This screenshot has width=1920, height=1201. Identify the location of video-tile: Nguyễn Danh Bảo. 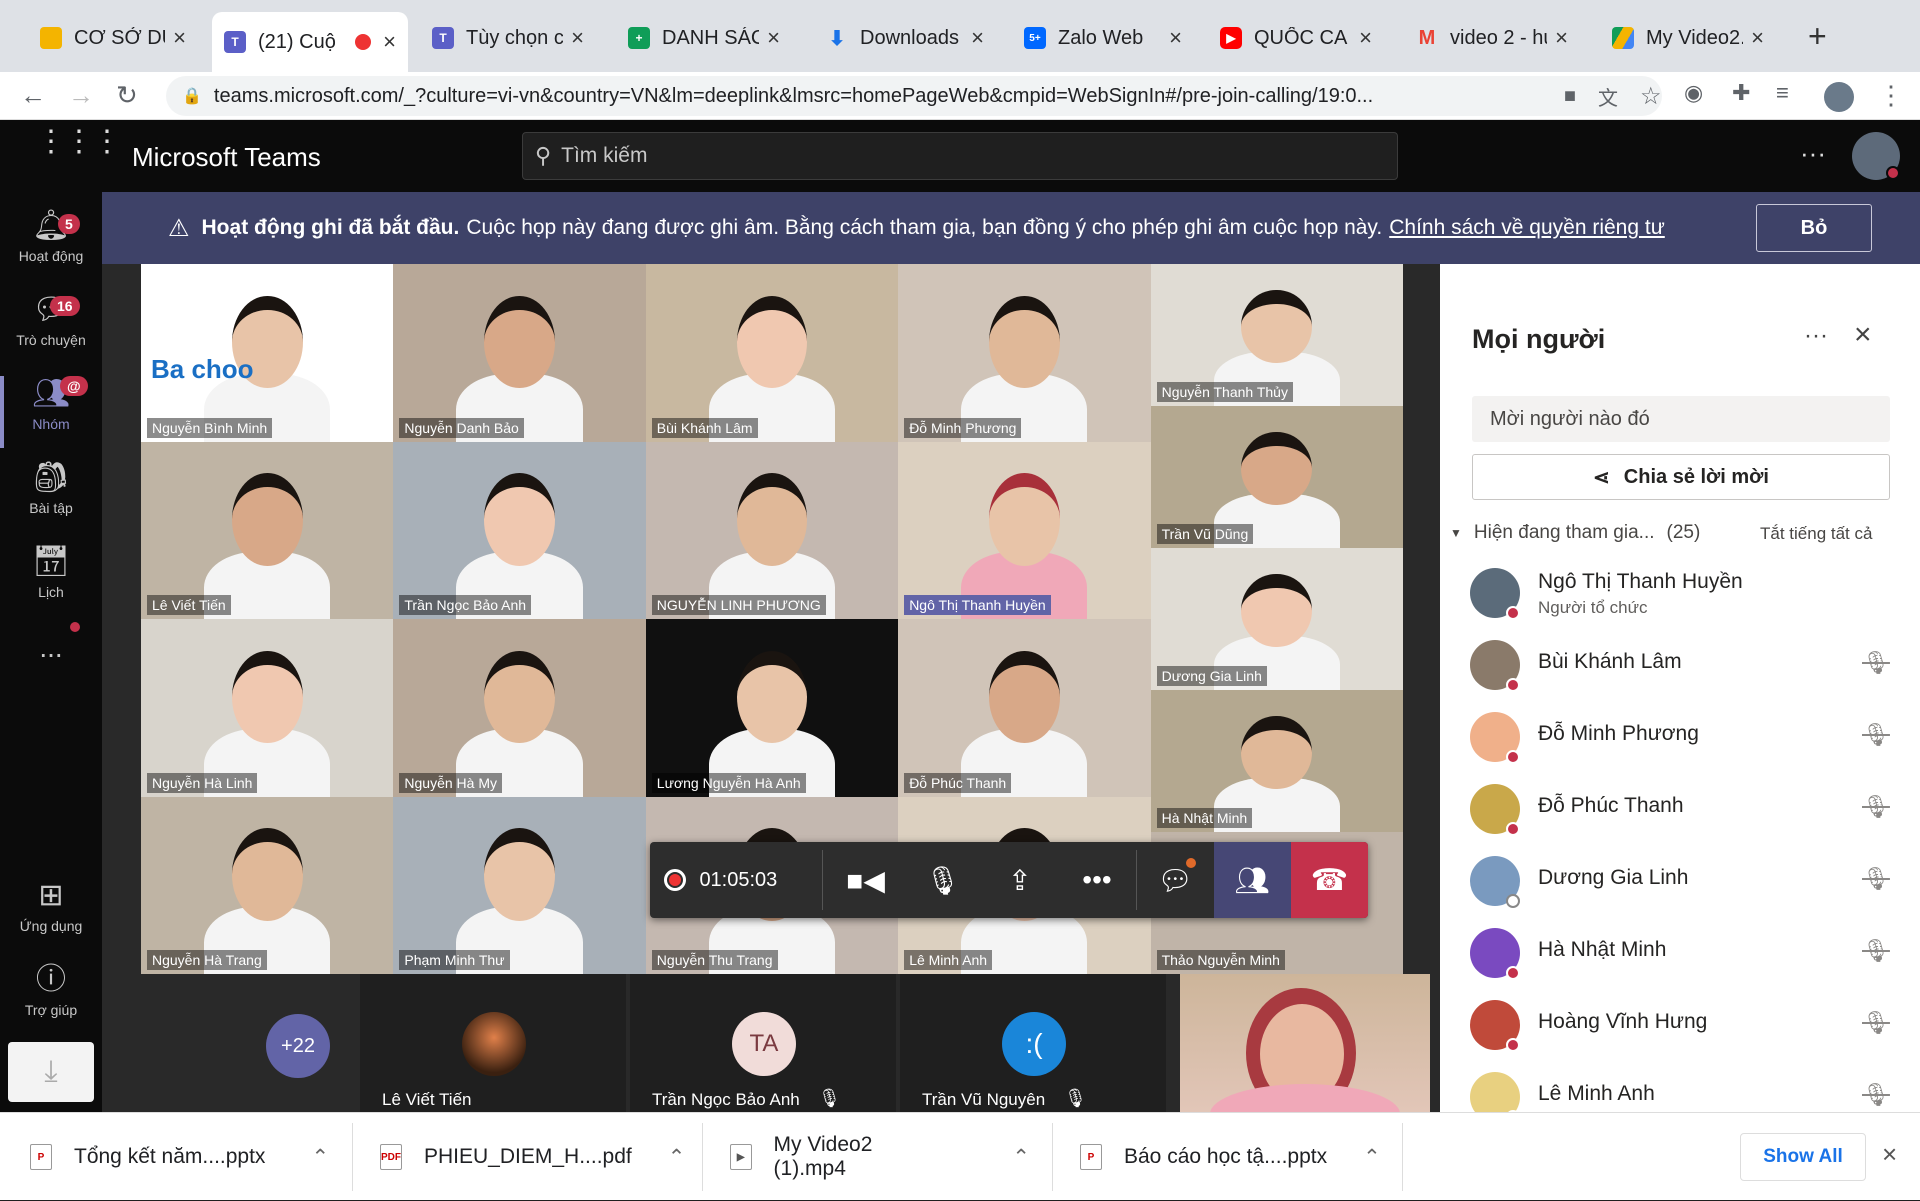
(519, 353).